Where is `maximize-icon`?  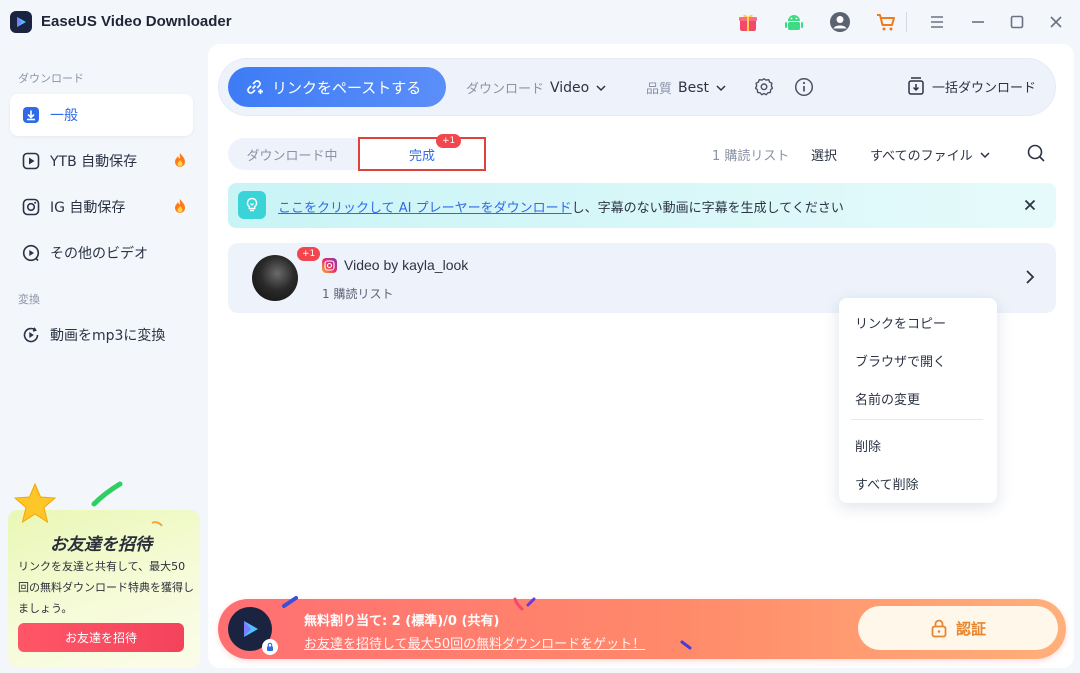 maximize-icon is located at coordinates (1017, 22).